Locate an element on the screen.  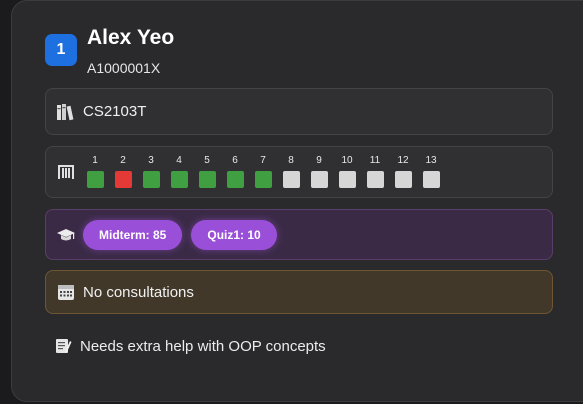
week-number: 13 is located at coordinates (431, 160).